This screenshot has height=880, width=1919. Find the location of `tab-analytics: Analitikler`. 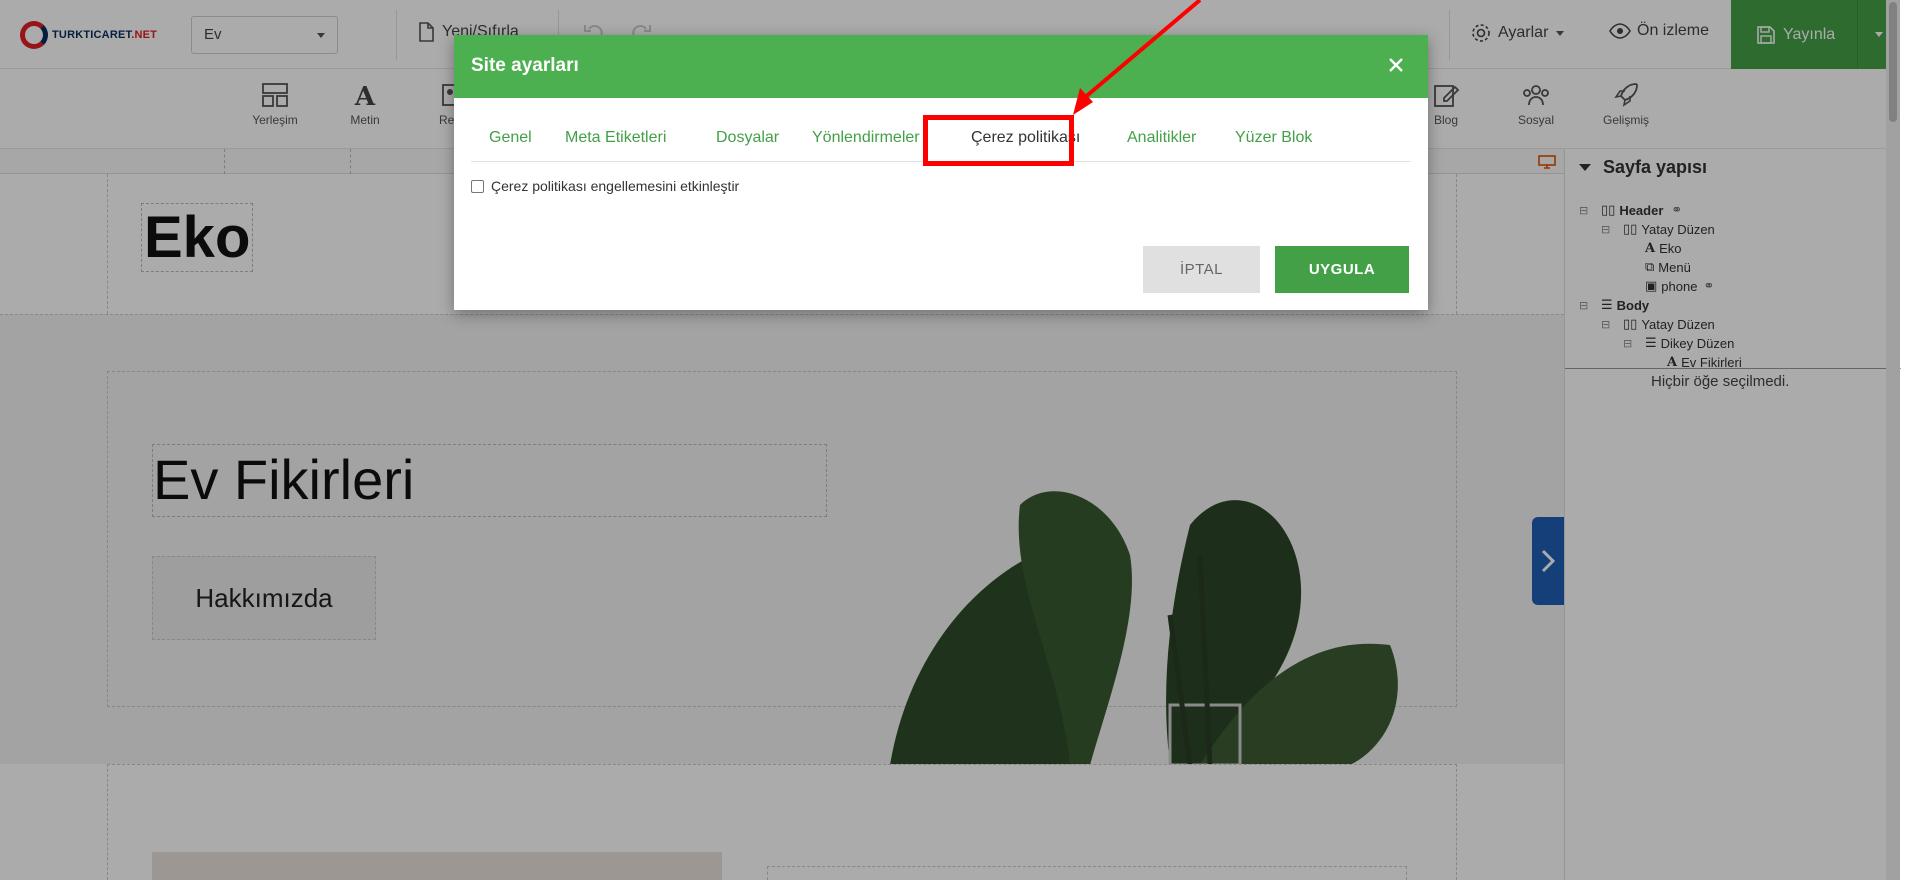

tab-analytics: Analitikler is located at coordinates (1161, 137).